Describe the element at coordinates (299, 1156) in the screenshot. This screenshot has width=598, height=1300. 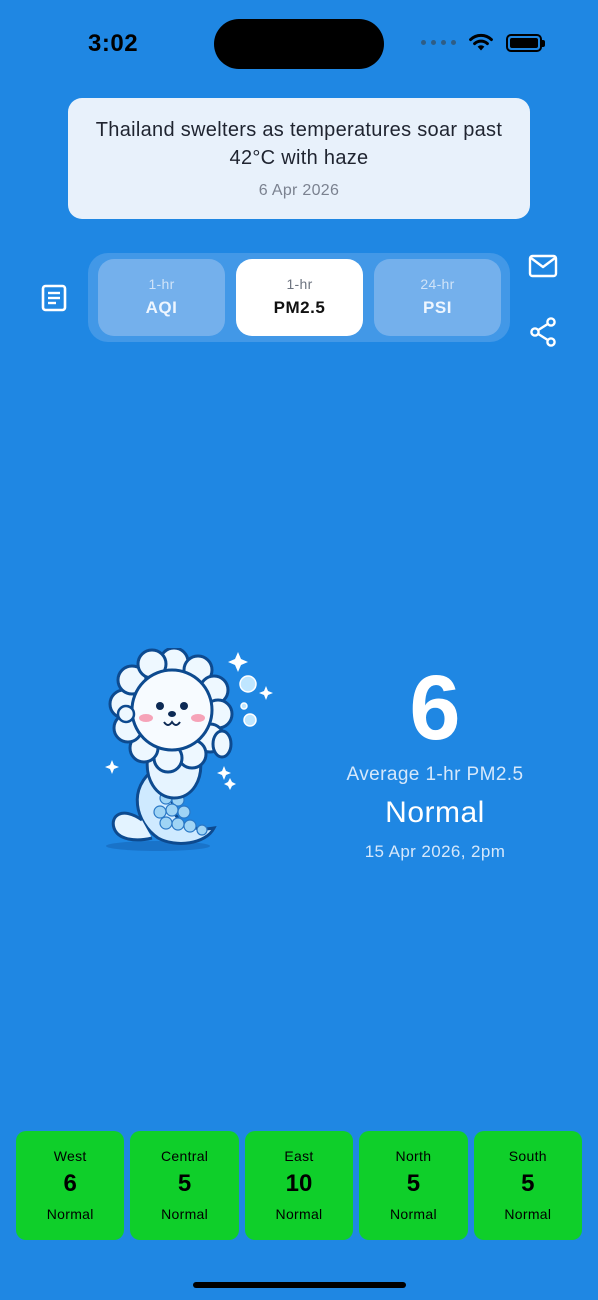
I see `region-name: East` at that location.